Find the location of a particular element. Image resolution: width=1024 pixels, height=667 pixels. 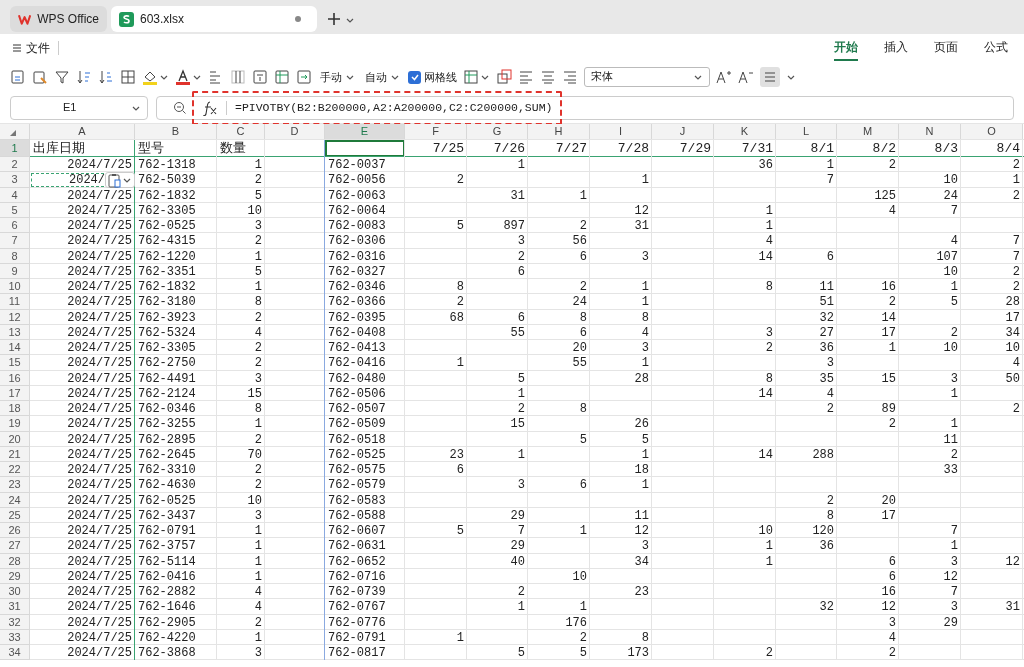

table-cell-text: 762-2895 is located at coordinates (167, 439).